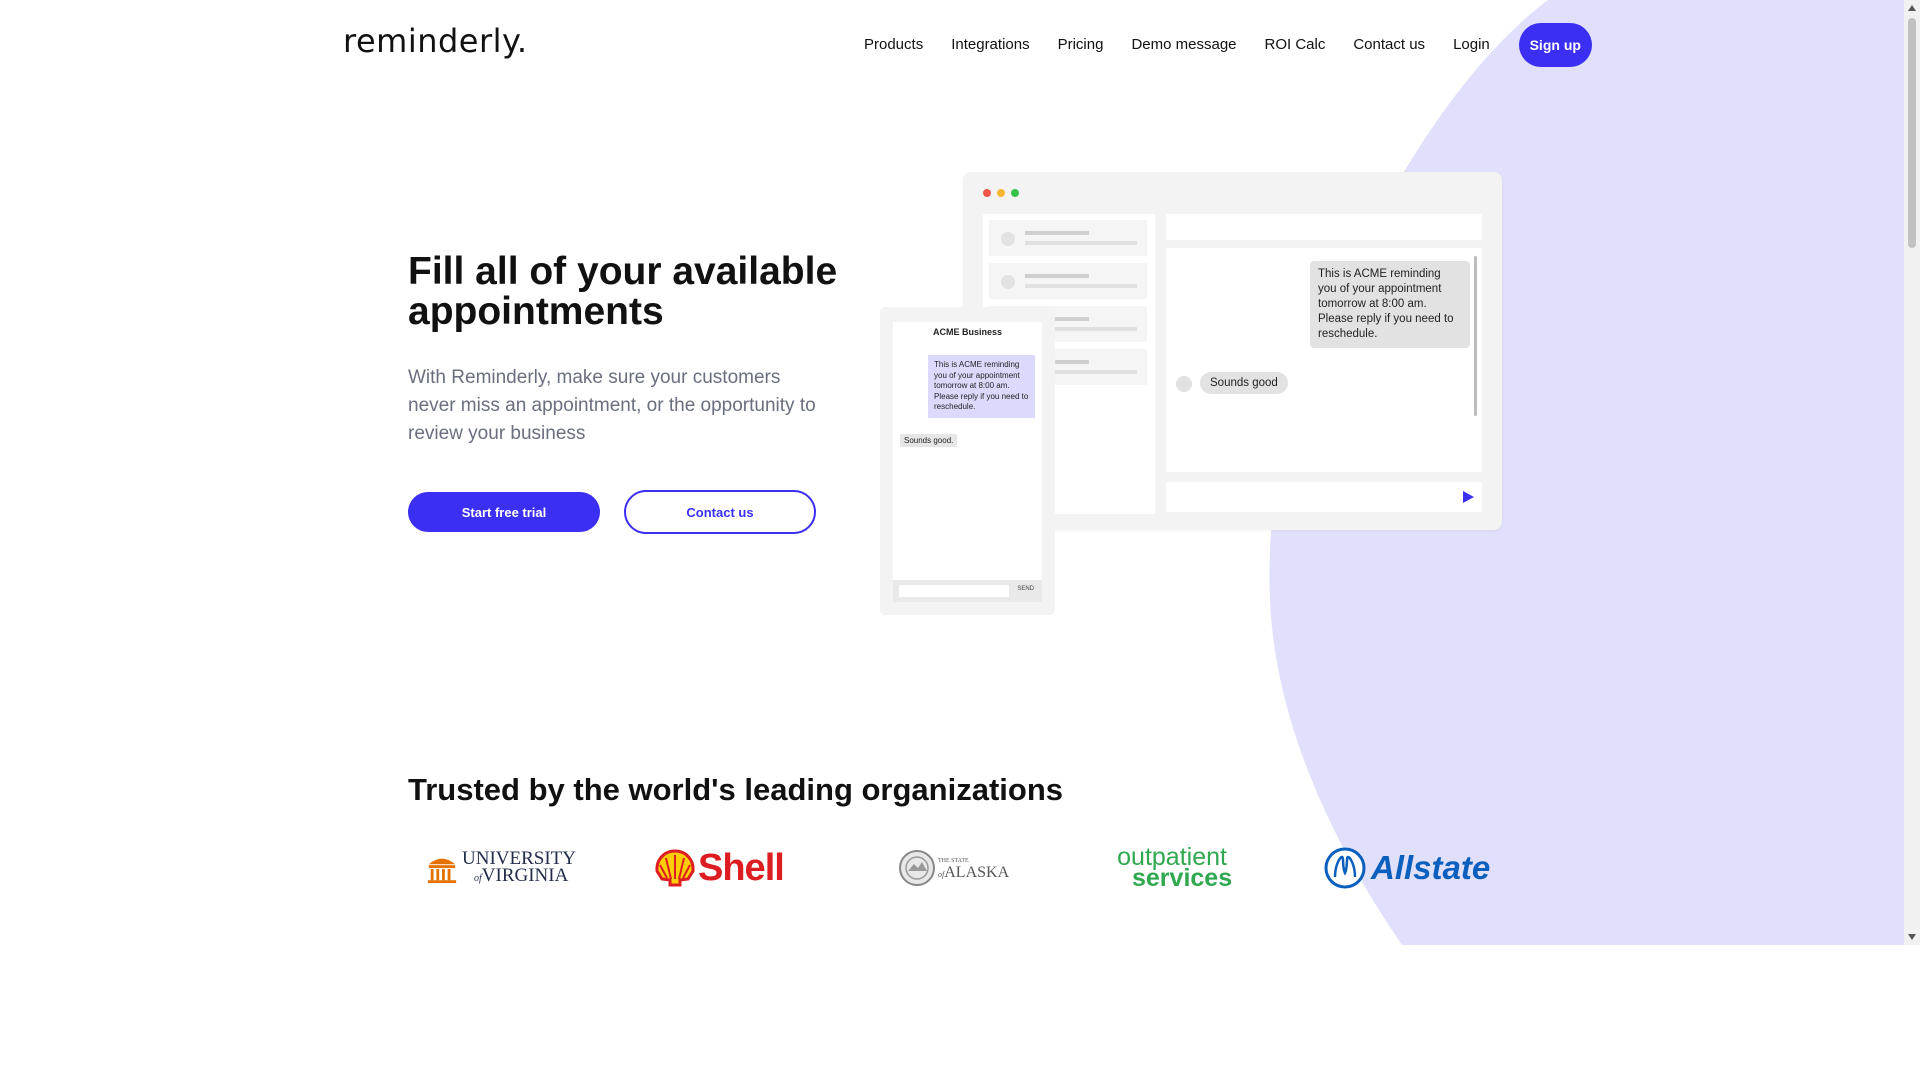  I want to click on phone-input-bar: SEND, so click(967, 591).